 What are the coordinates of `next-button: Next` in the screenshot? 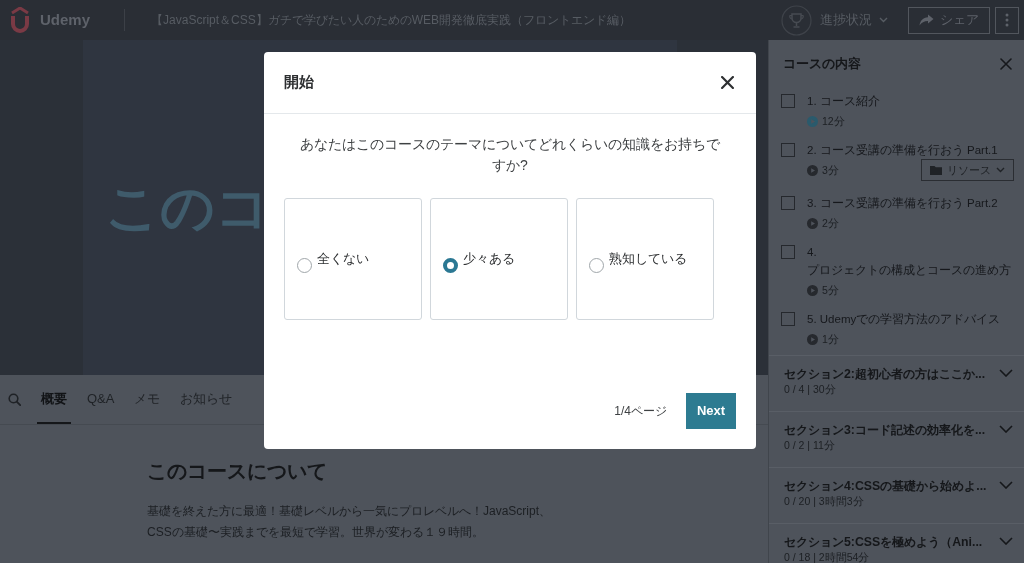 It's located at (711, 411).